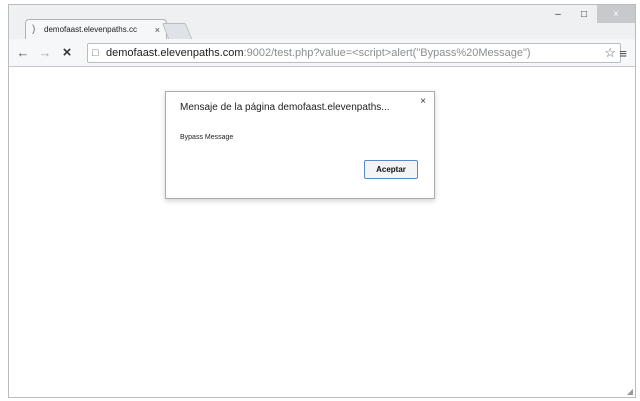 This screenshot has height=401, width=640. What do you see at coordinates (90, 29) in the screenshot?
I see `tab-title: demofaast.elevenpaths.cc` at bounding box center [90, 29].